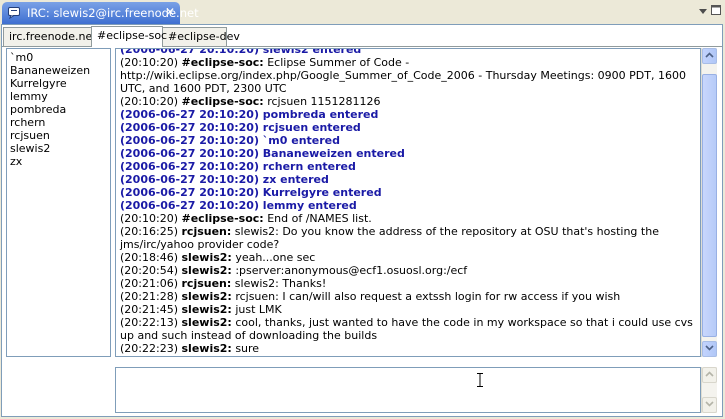  I want to click on view-tab: IRC: slewis2@irc.freenode.net ✕, so click(100, 13).